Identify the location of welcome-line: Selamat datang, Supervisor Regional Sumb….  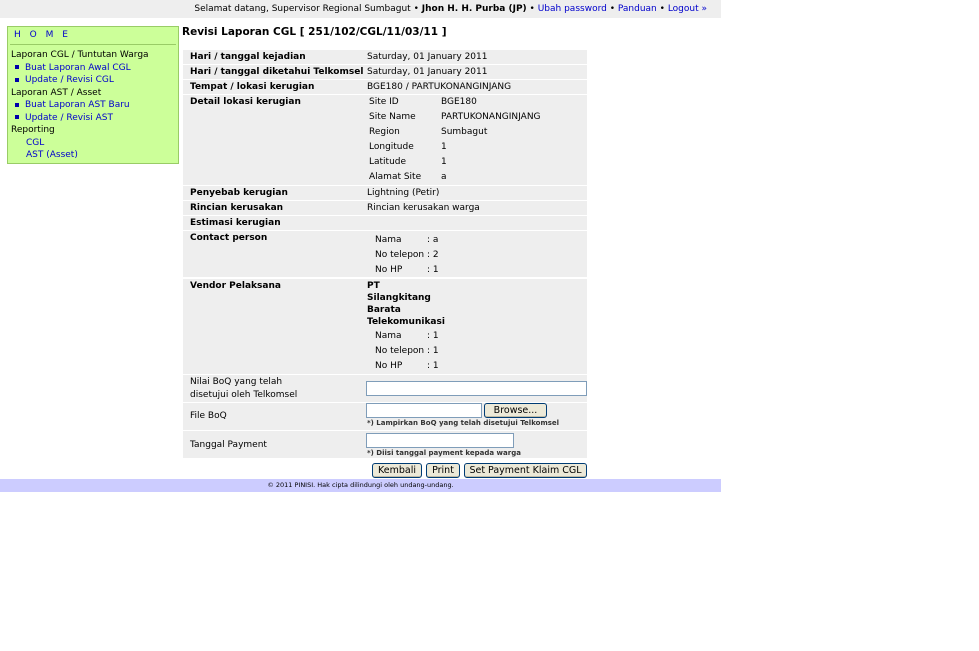
(450, 9).